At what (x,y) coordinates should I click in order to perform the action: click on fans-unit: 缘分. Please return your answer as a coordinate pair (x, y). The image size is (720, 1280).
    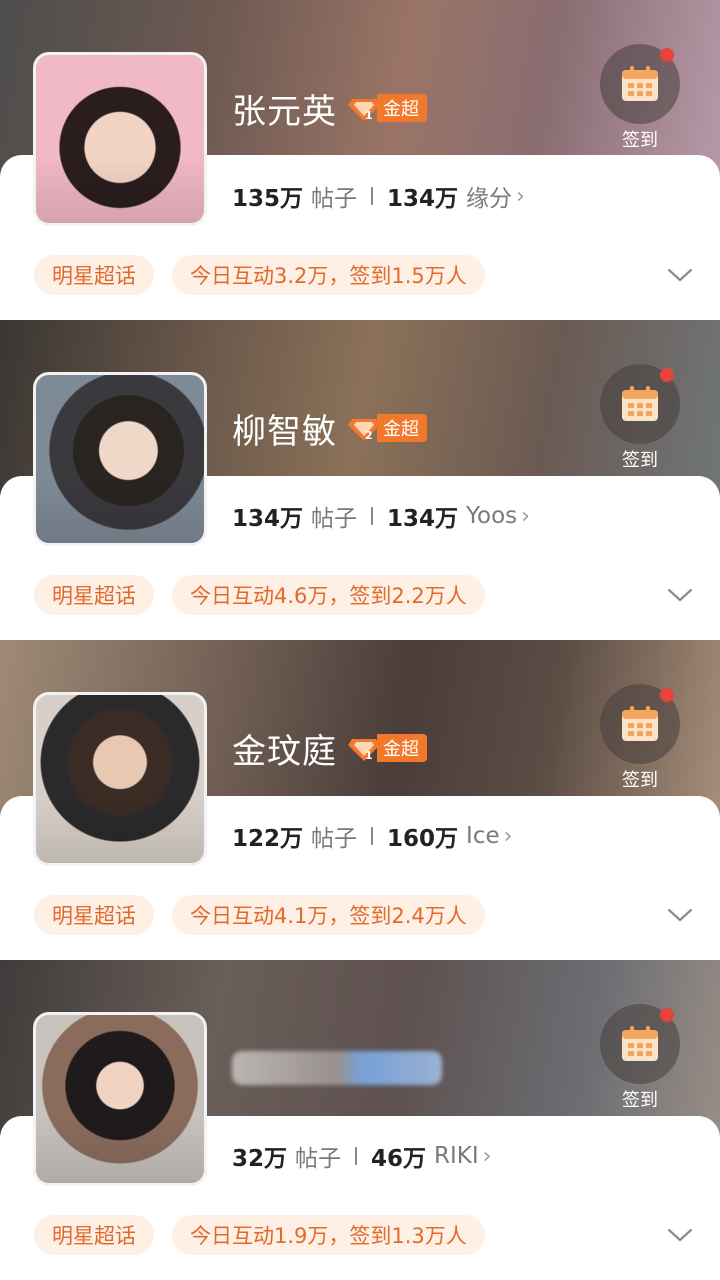
    Looking at the image, I should click on (489, 196).